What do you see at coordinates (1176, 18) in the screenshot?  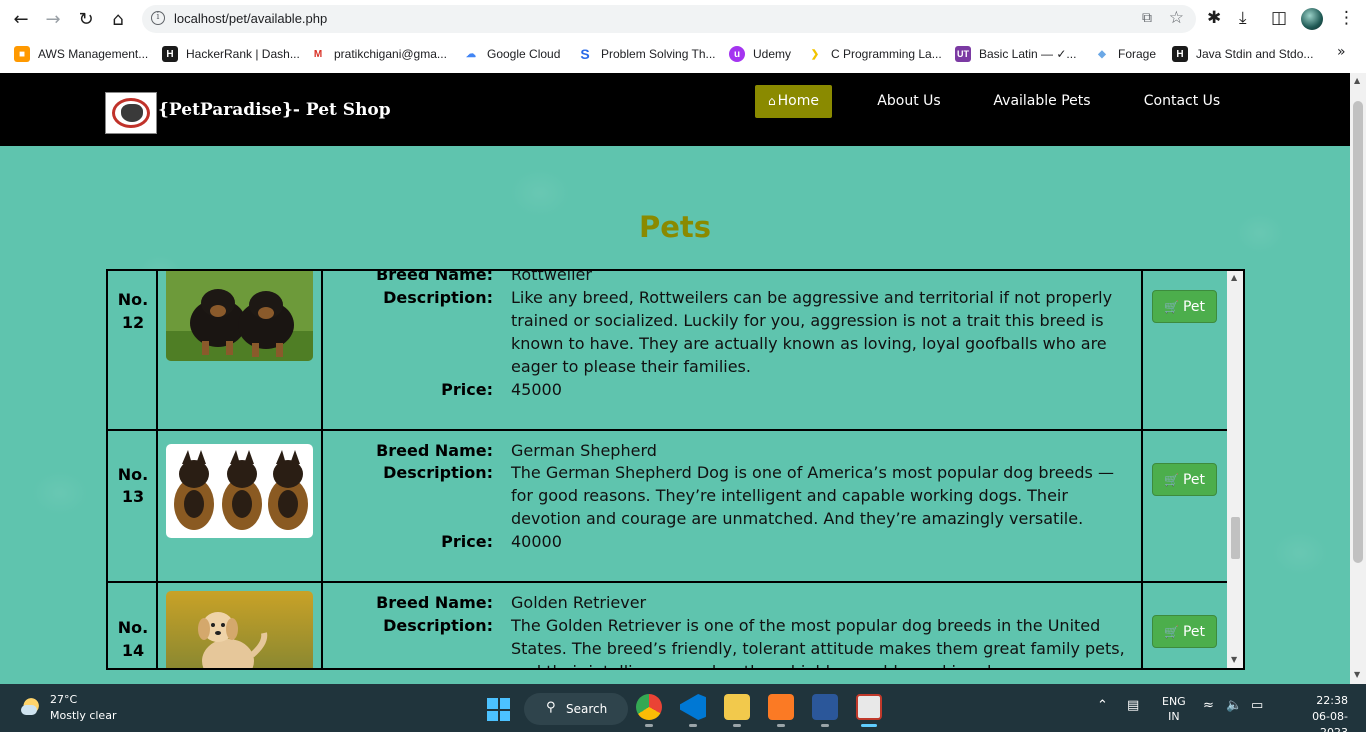 I see `bookmark-star-icon: ☆` at bounding box center [1176, 18].